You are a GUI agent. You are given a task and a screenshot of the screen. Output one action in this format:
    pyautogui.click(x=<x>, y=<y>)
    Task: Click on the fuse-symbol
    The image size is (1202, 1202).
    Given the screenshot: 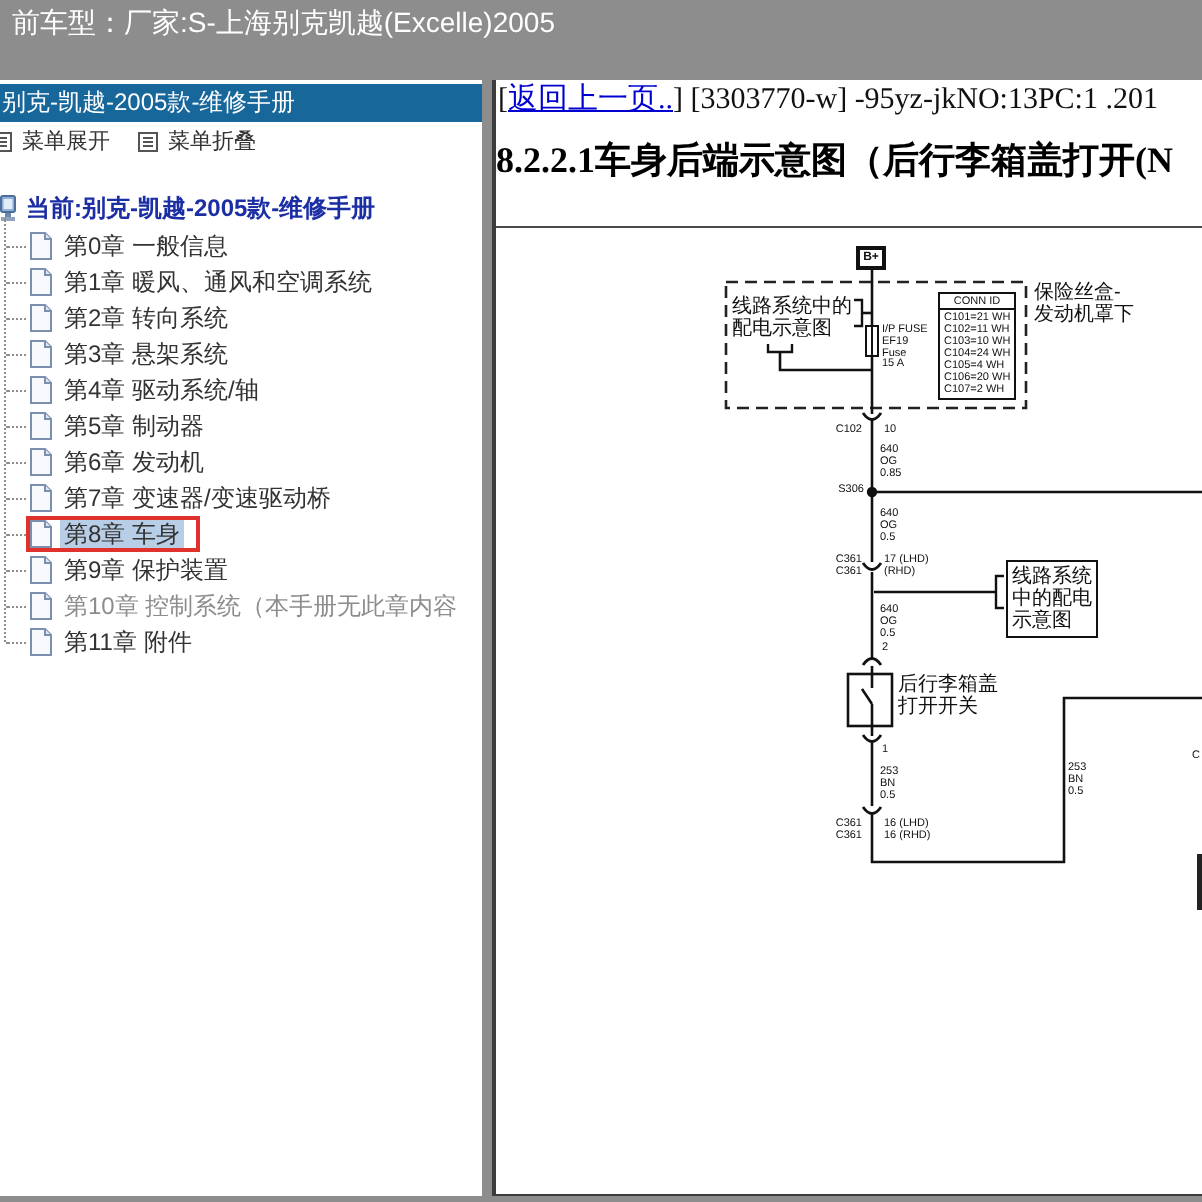 What is the action you would take?
    pyautogui.click(x=872, y=341)
    